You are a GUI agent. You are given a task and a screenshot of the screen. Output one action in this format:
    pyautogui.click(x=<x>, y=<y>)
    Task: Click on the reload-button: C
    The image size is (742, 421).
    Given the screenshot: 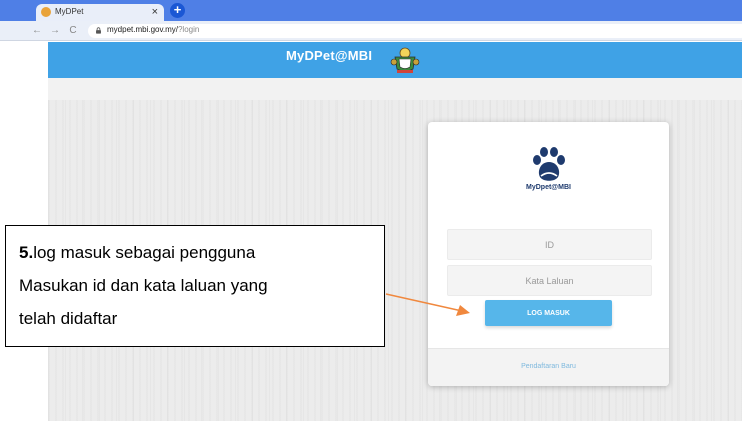 What is the action you would take?
    pyautogui.click(x=73, y=31)
    